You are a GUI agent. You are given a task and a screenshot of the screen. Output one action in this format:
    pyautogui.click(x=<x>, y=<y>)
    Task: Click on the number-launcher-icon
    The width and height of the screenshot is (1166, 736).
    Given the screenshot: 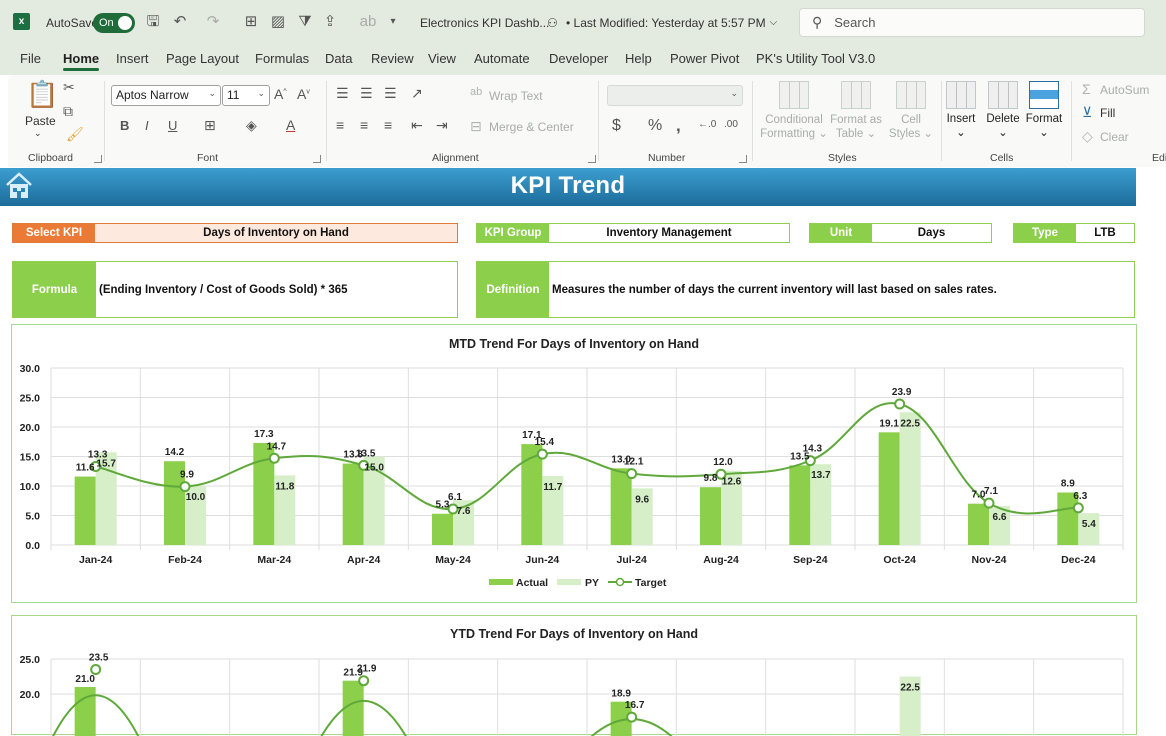 What is the action you would take?
    pyautogui.click(x=743, y=159)
    